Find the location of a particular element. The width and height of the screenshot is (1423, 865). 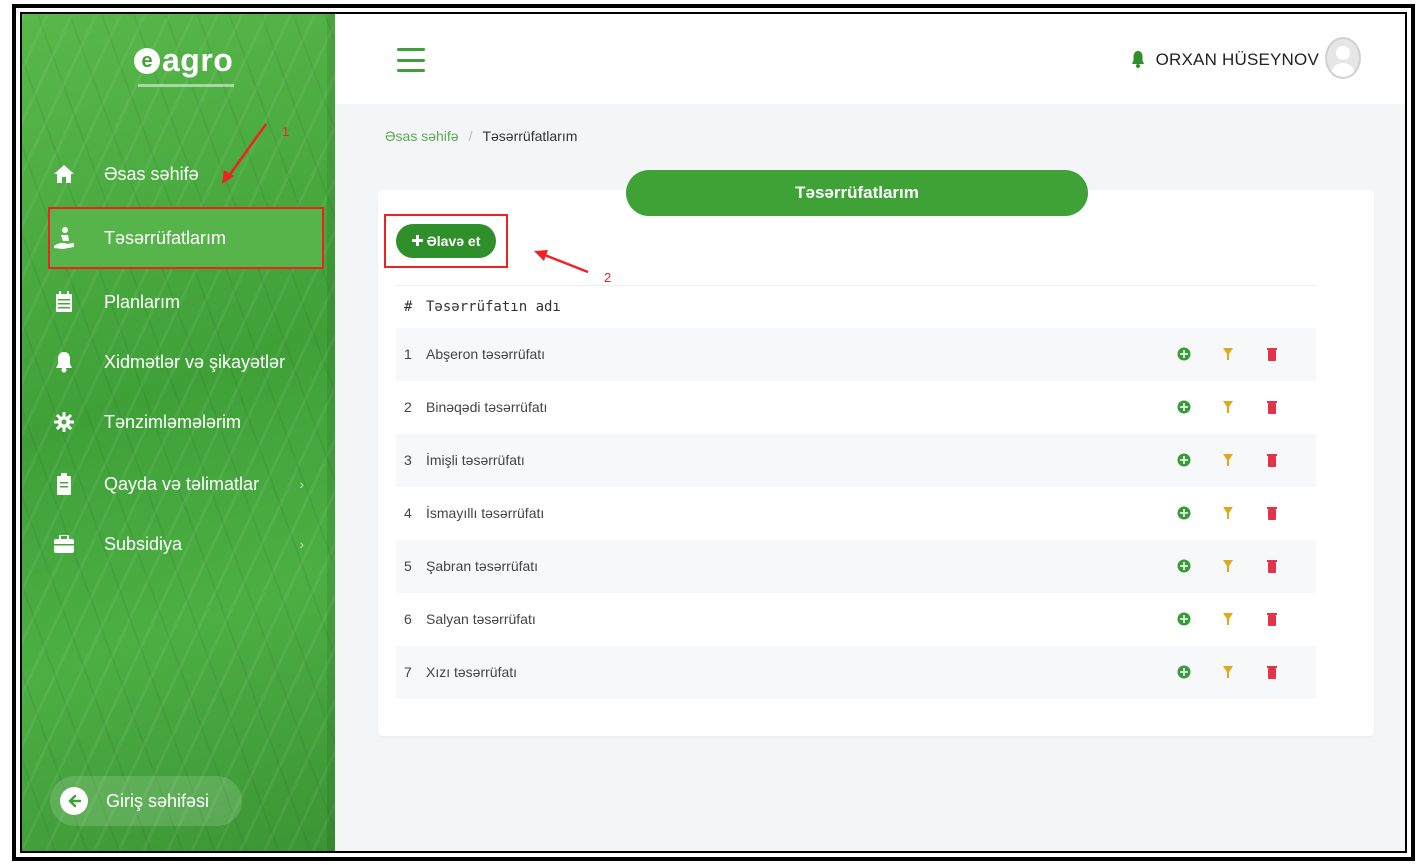

user-name: ORXAN HÜSEYNOV is located at coordinates (1237, 60).